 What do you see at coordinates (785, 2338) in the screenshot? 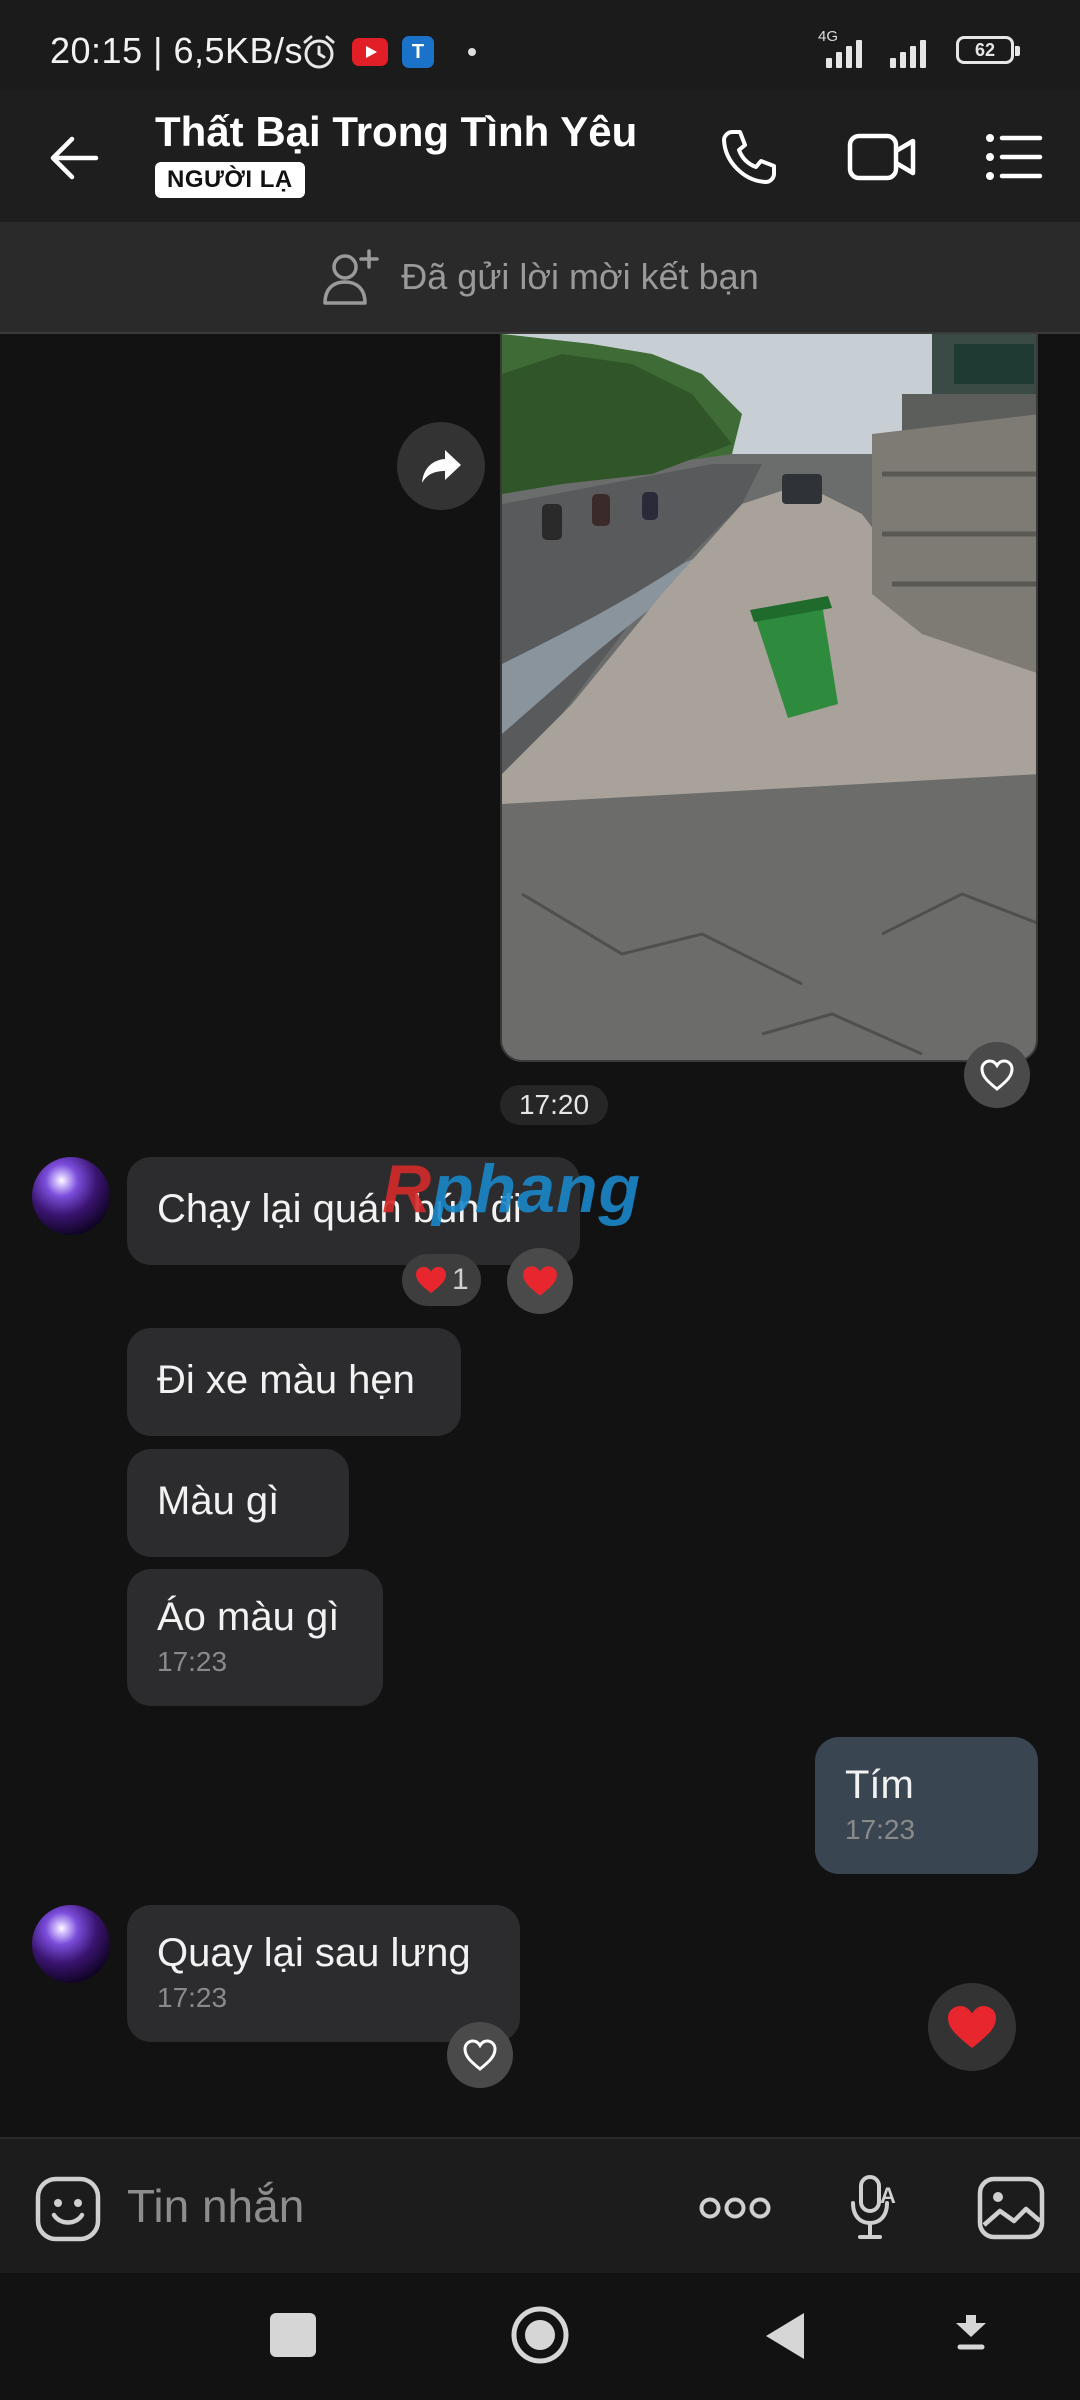
I see `back-button` at bounding box center [785, 2338].